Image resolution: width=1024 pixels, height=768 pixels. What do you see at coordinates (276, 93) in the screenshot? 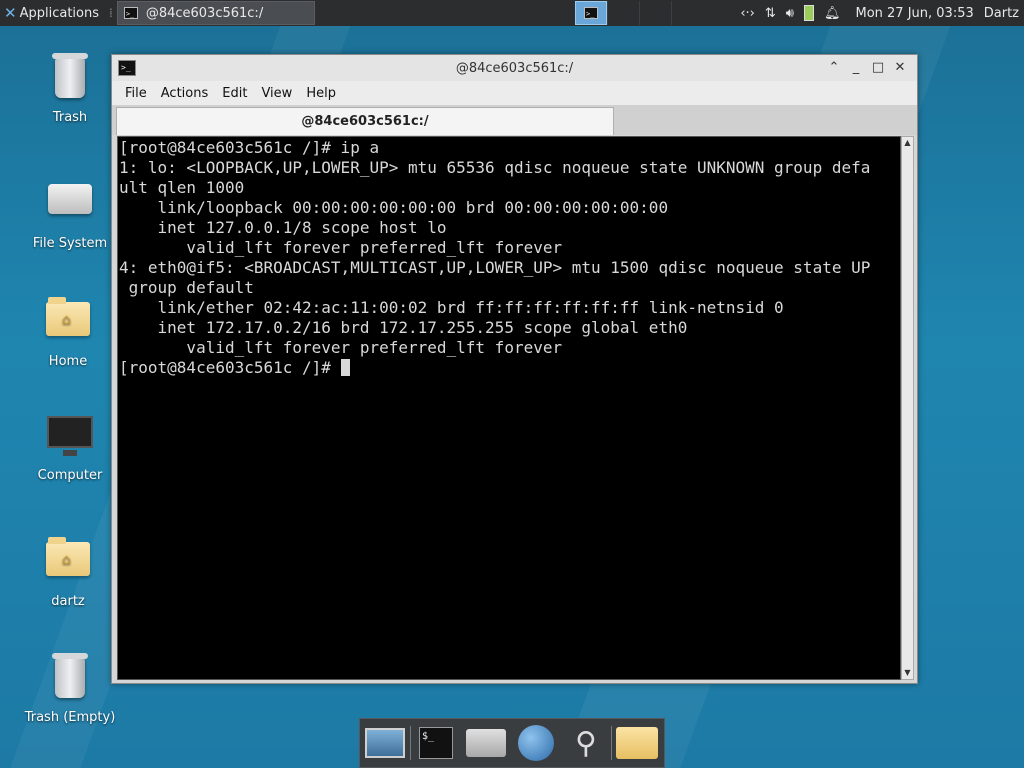
I see `menu-view: View` at bounding box center [276, 93].